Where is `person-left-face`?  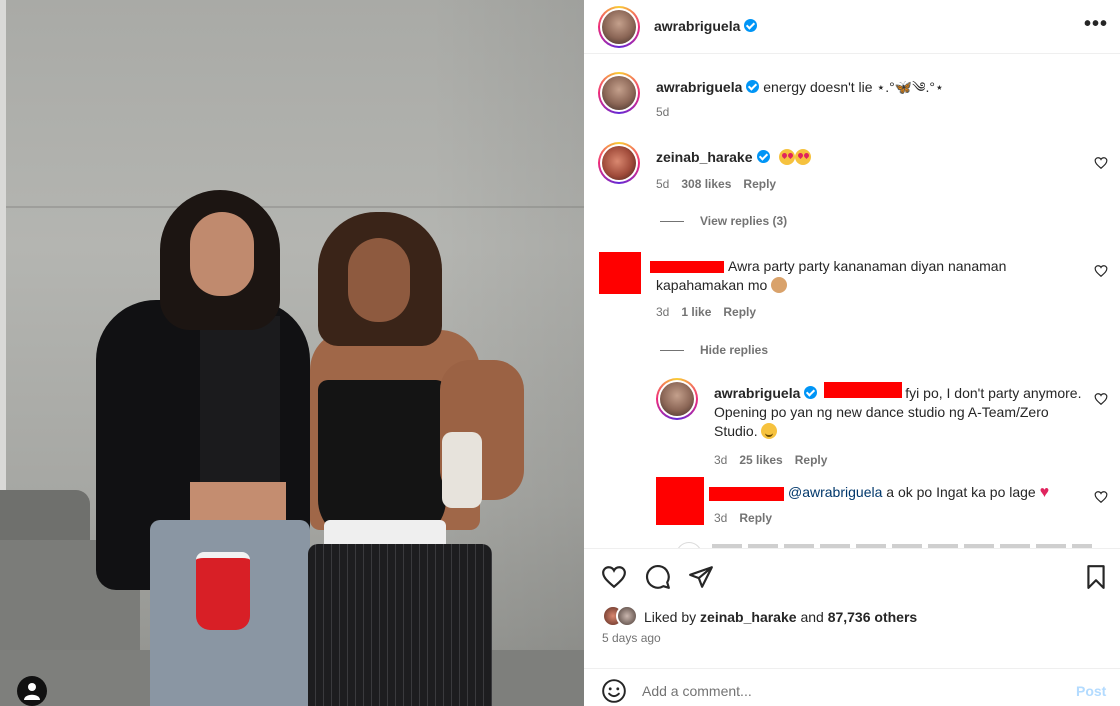
person-left-face is located at coordinates (222, 254).